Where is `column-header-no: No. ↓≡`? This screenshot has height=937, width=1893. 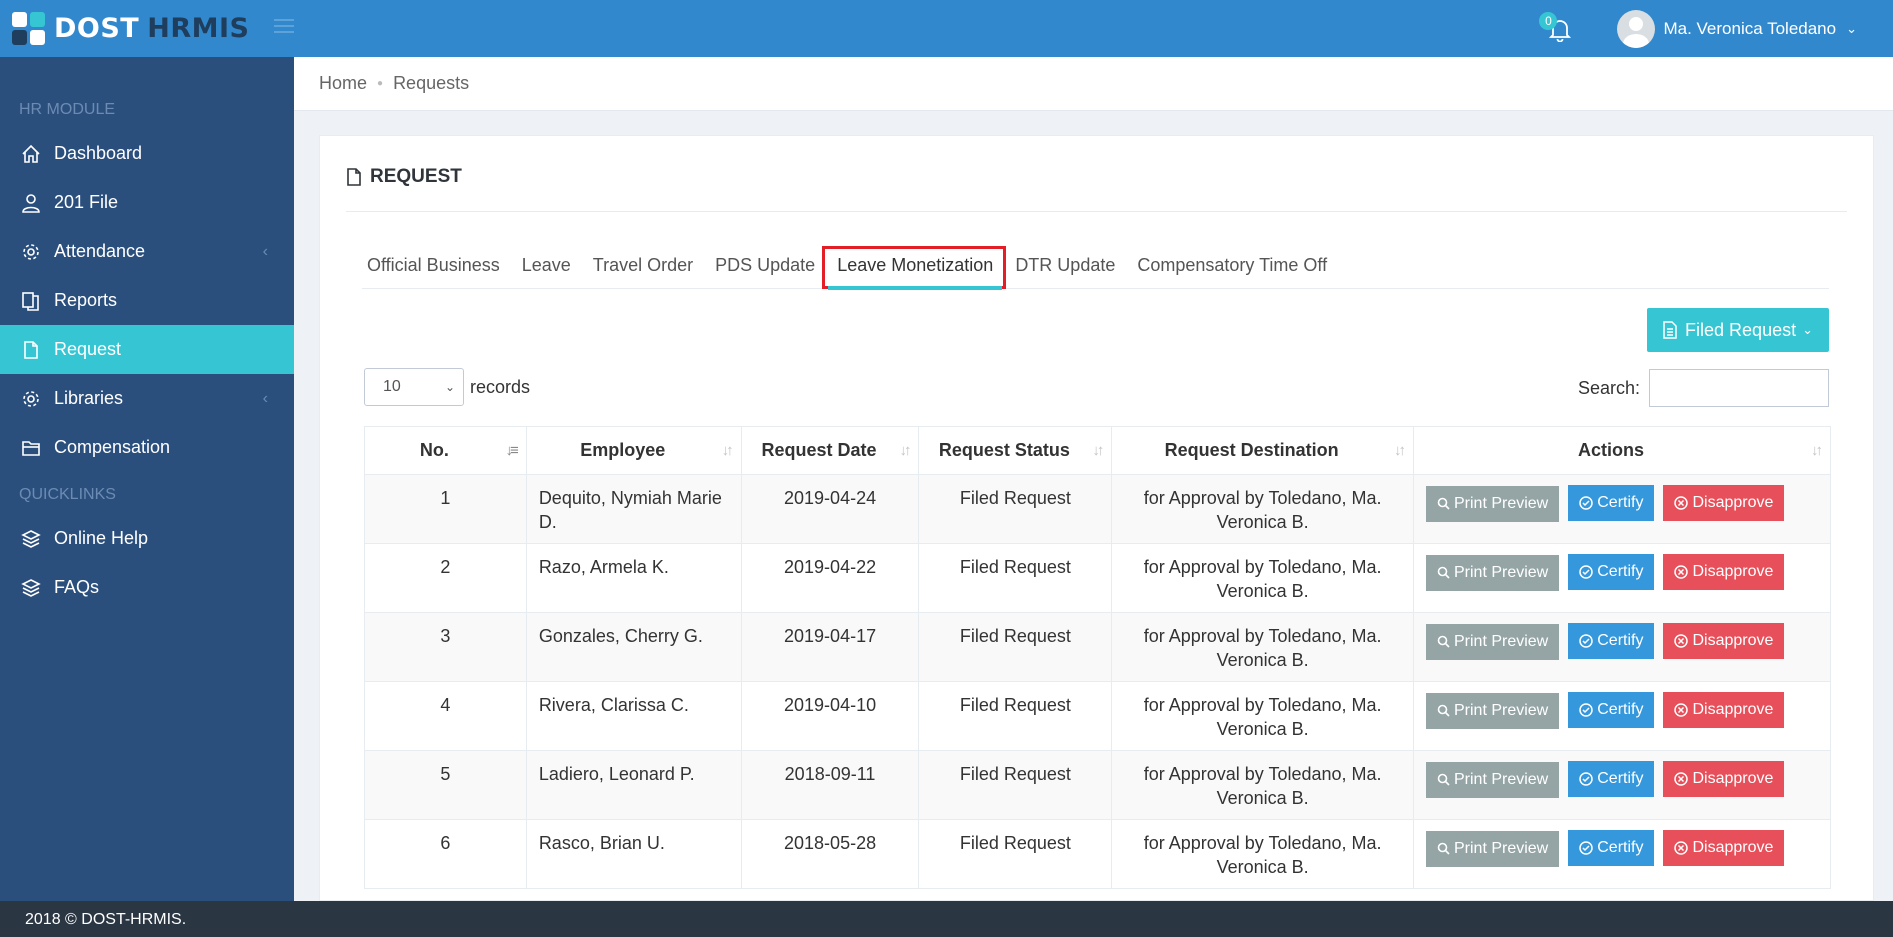
column-header-no: No. ↓≡ is located at coordinates (445, 450).